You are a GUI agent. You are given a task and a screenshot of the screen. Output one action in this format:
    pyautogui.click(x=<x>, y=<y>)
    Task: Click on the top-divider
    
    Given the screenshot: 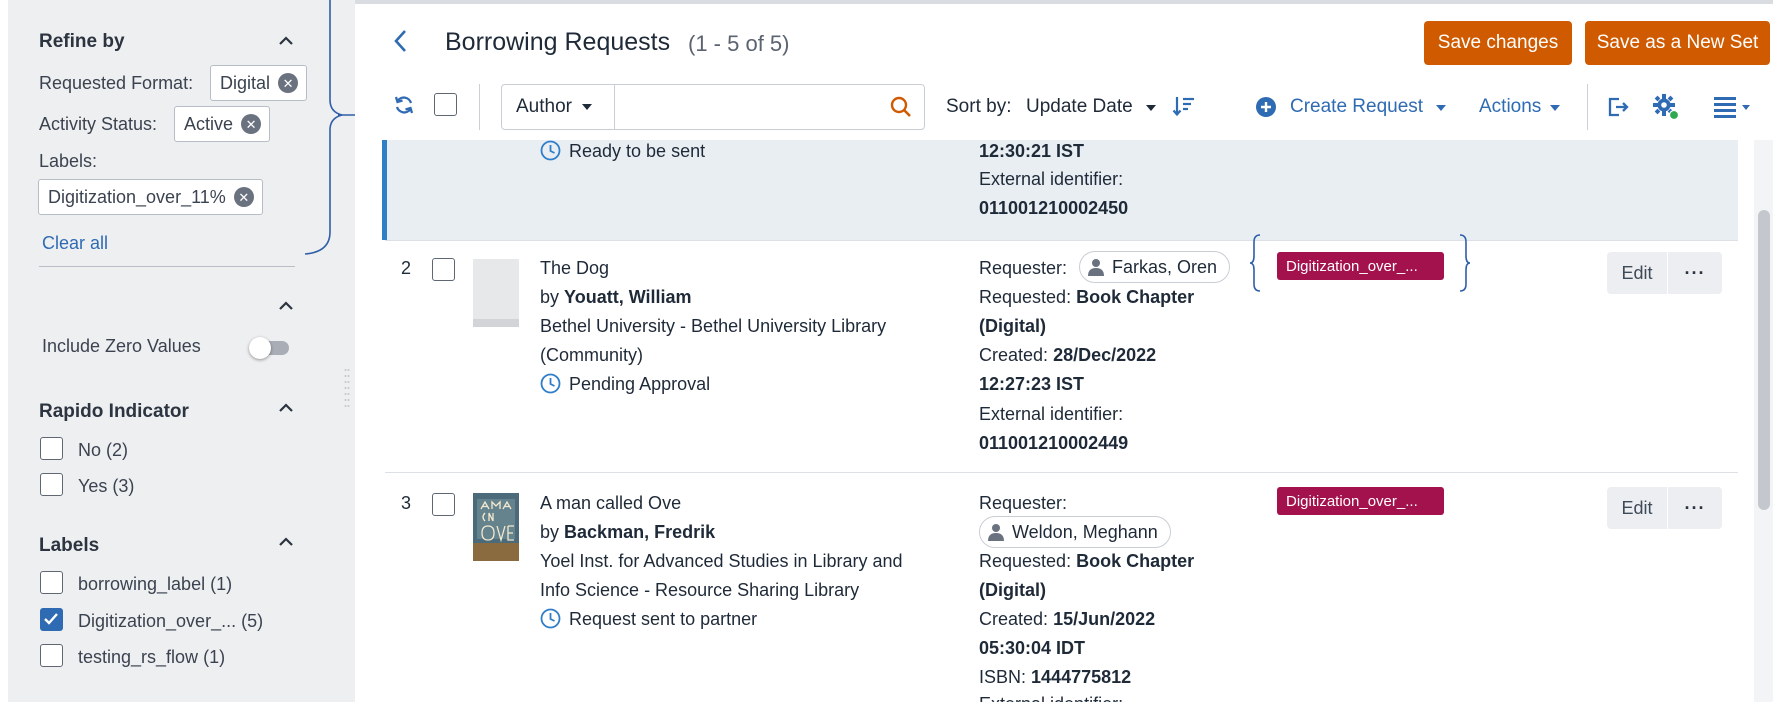 What is the action you would take?
    pyautogui.click(x=1064, y=2)
    